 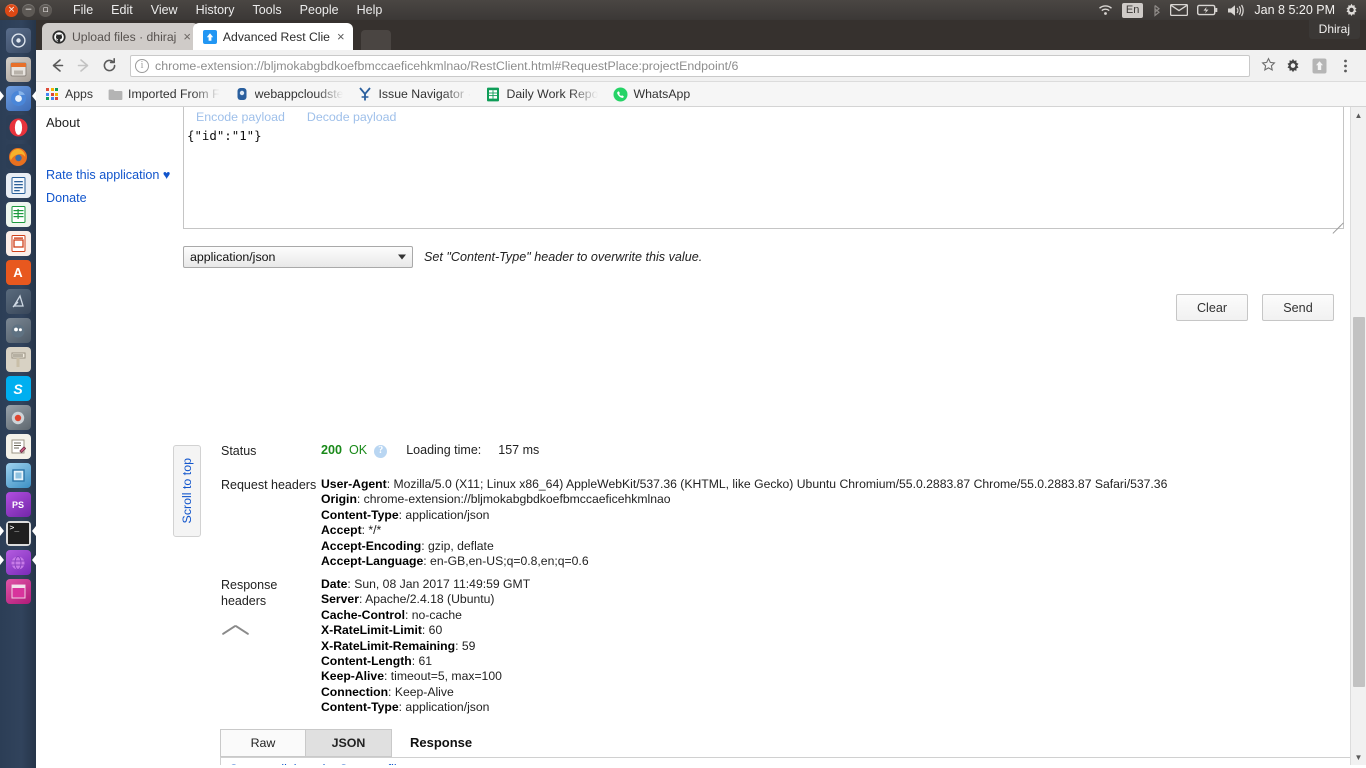 I want to click on extension-gear-icon, so click(x=1293, y=66).